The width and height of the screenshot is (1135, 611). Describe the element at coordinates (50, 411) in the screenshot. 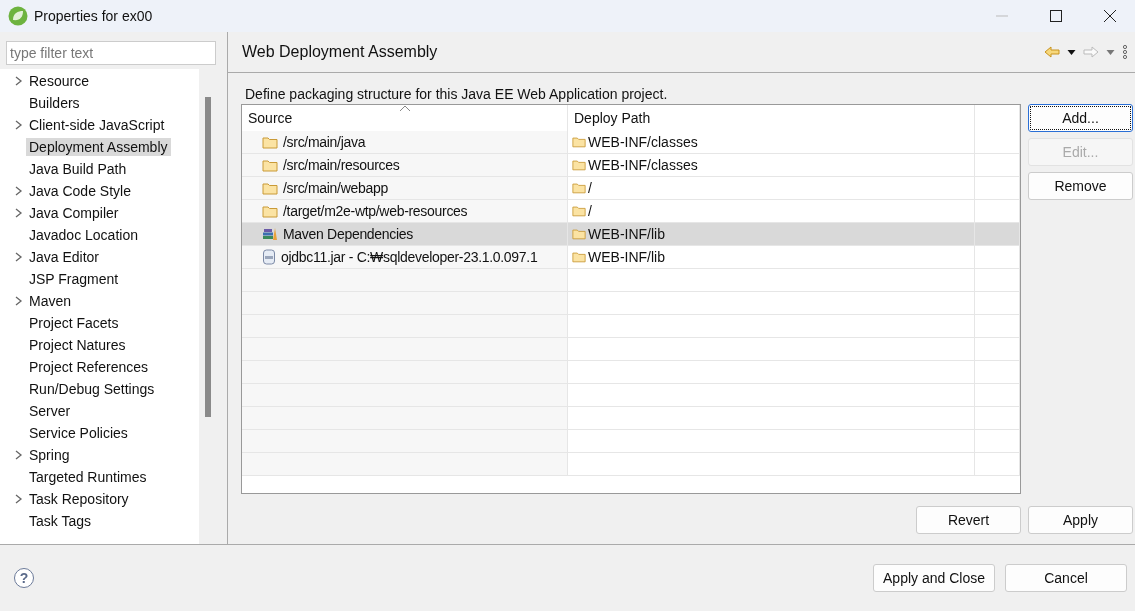

I see `tree-item: Server` at that location.